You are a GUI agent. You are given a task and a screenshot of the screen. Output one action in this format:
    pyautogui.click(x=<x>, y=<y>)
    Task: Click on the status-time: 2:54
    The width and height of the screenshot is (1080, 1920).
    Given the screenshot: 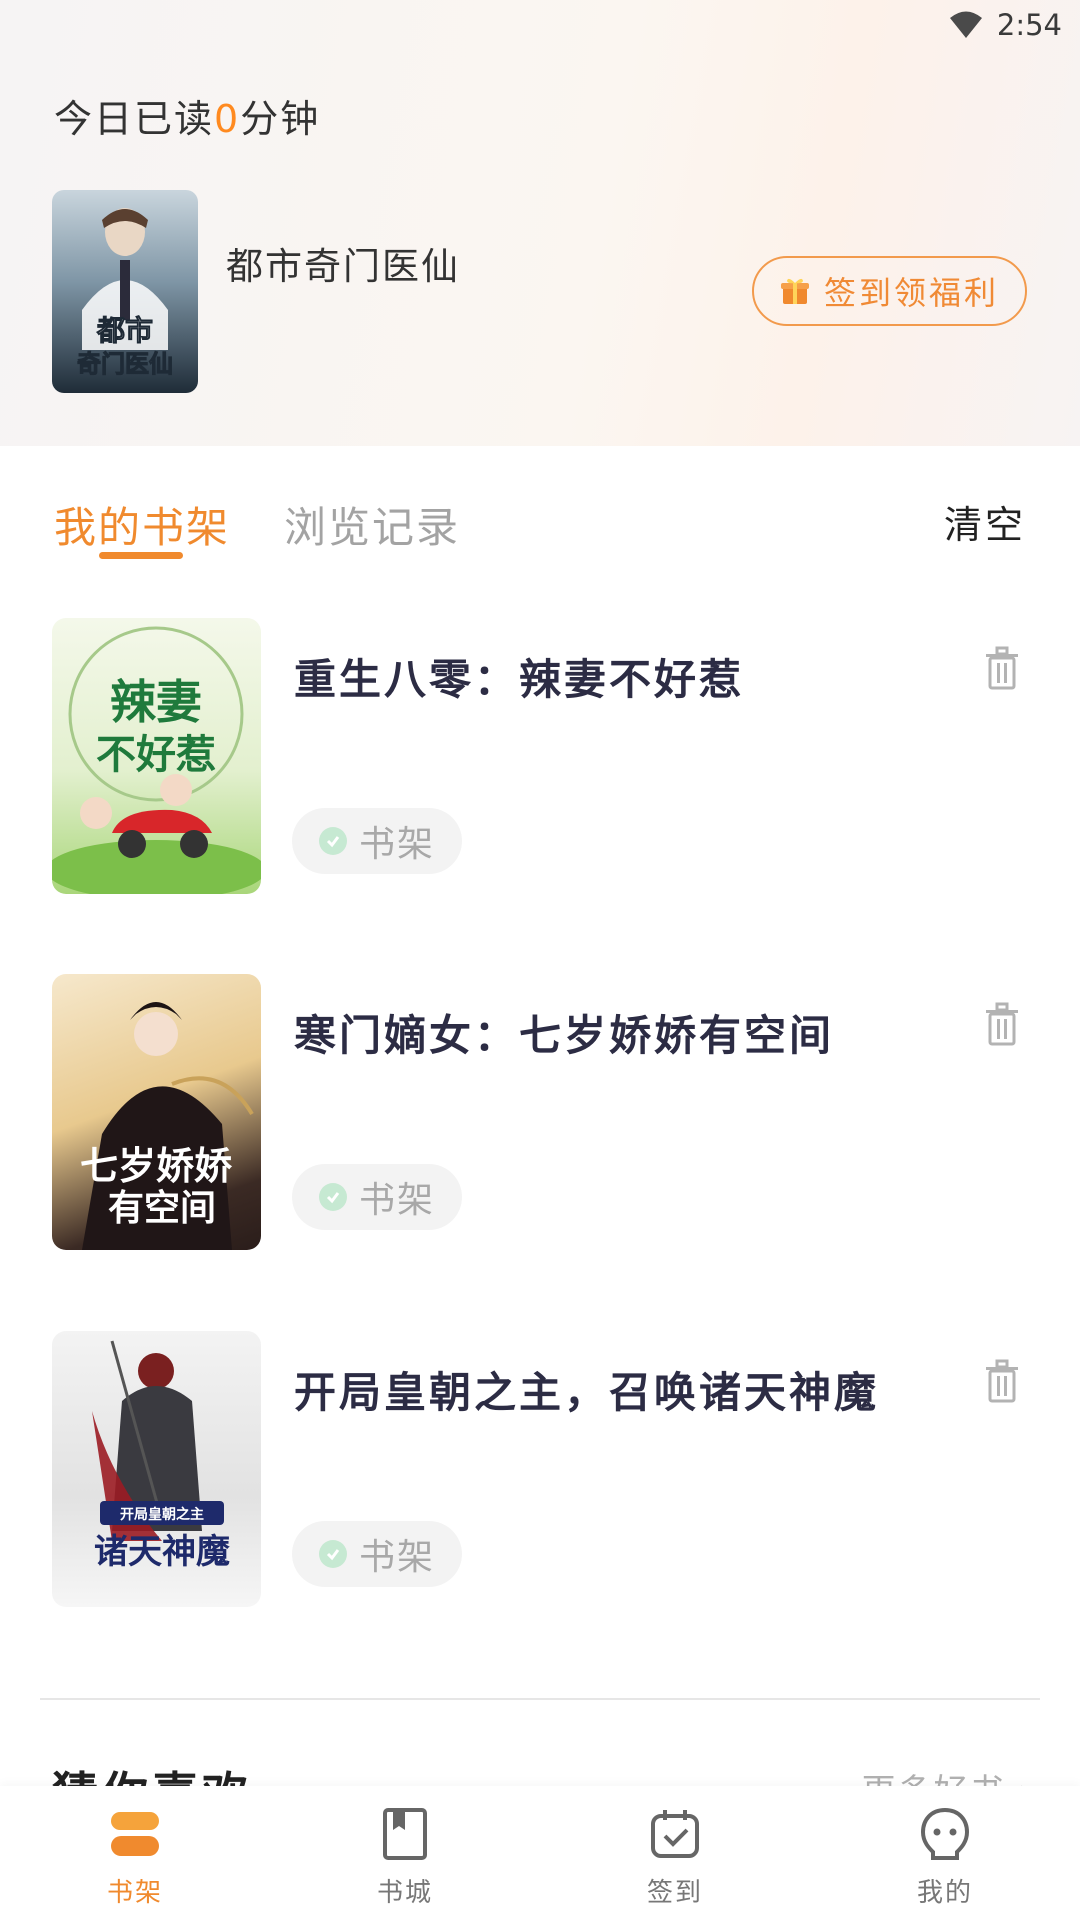 What is the action you would take?
    pyautogui.click(x=1029, y=25)
    